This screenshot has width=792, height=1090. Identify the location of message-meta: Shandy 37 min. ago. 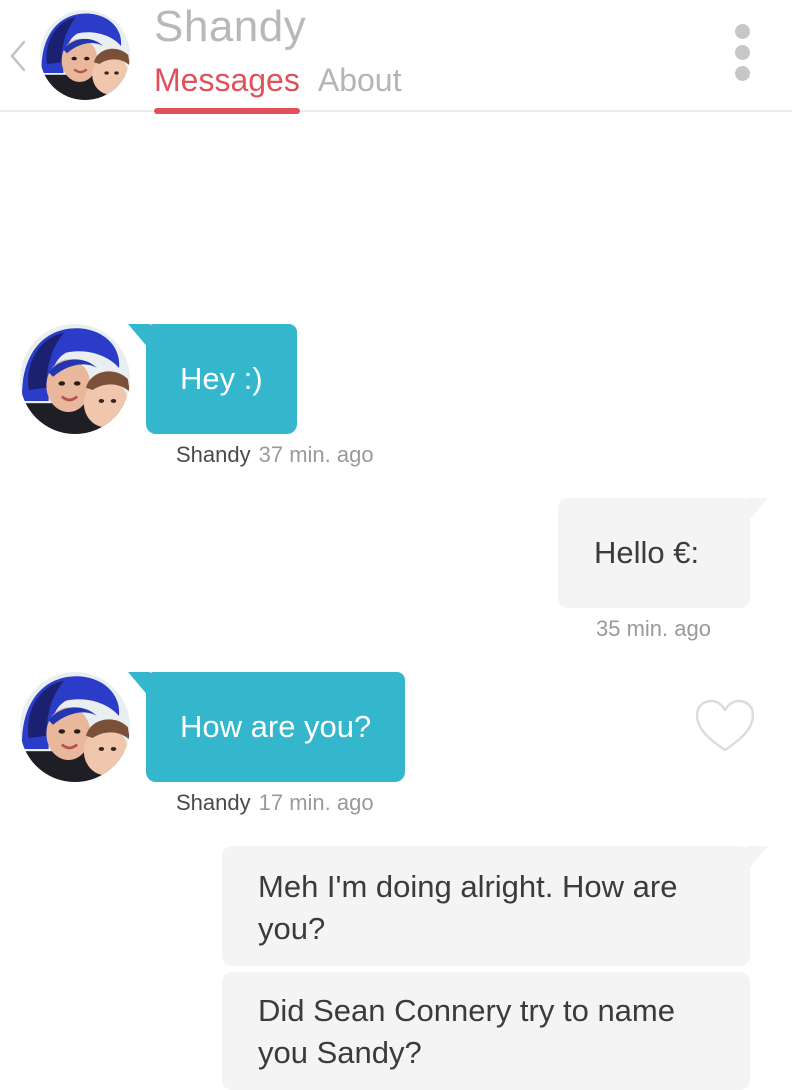
(275, 455).